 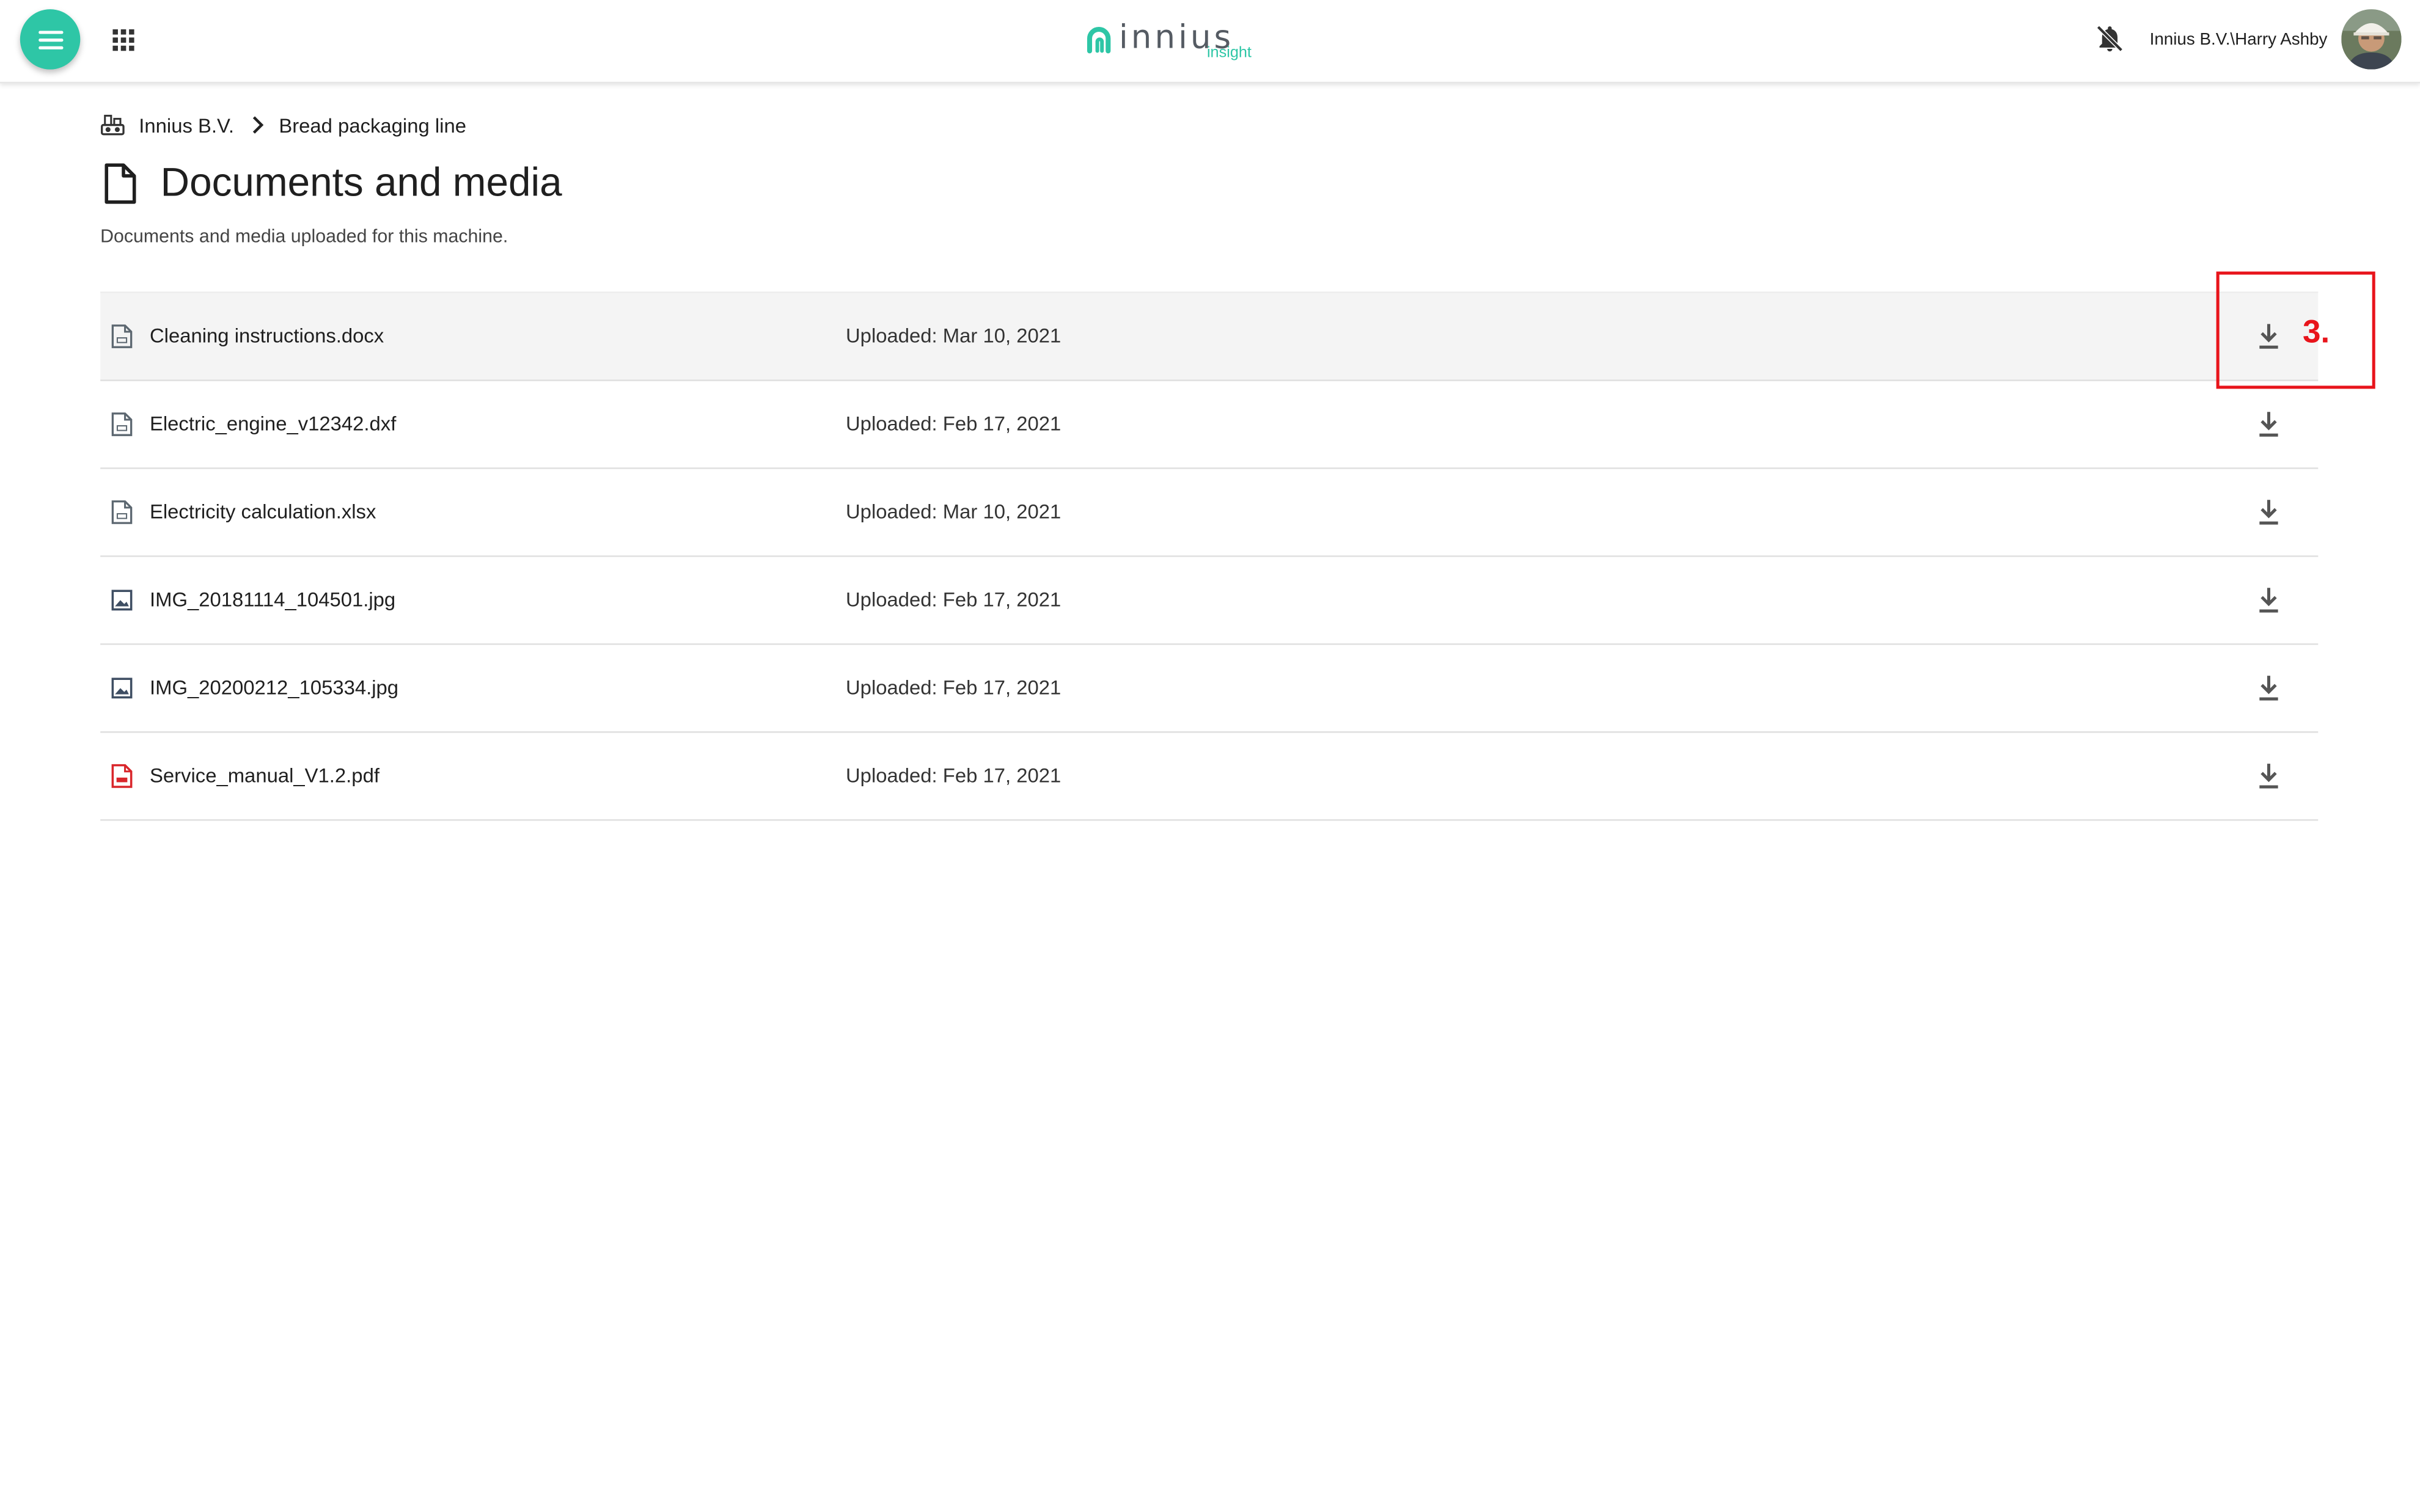 I want to click on apps-grid-button, so click(x=124, y=40).